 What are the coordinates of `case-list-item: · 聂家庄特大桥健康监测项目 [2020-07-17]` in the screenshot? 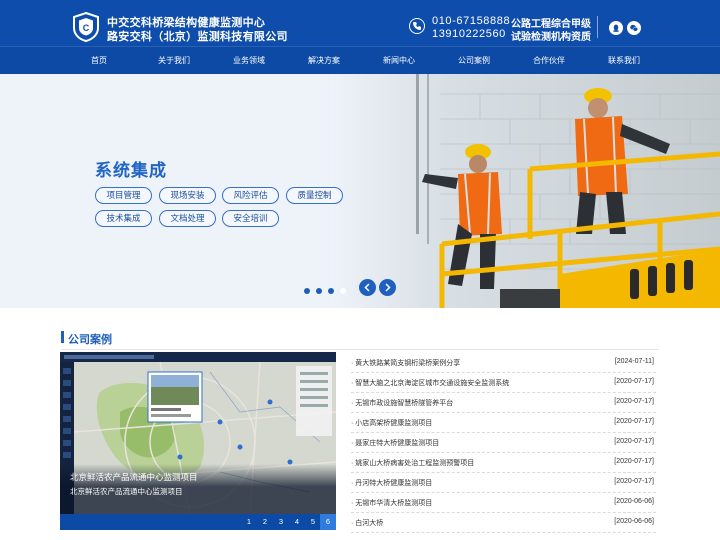 It's located at (503, 443).